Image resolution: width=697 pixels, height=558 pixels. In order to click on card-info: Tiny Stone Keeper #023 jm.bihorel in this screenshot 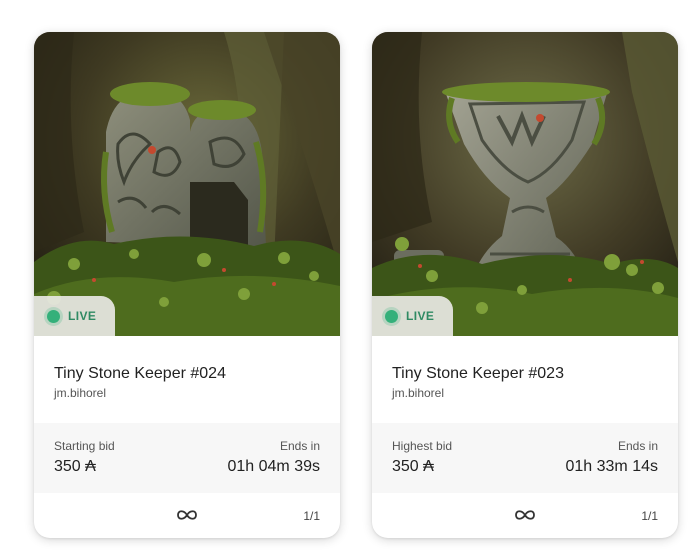, I will do `click(525, 379)`.